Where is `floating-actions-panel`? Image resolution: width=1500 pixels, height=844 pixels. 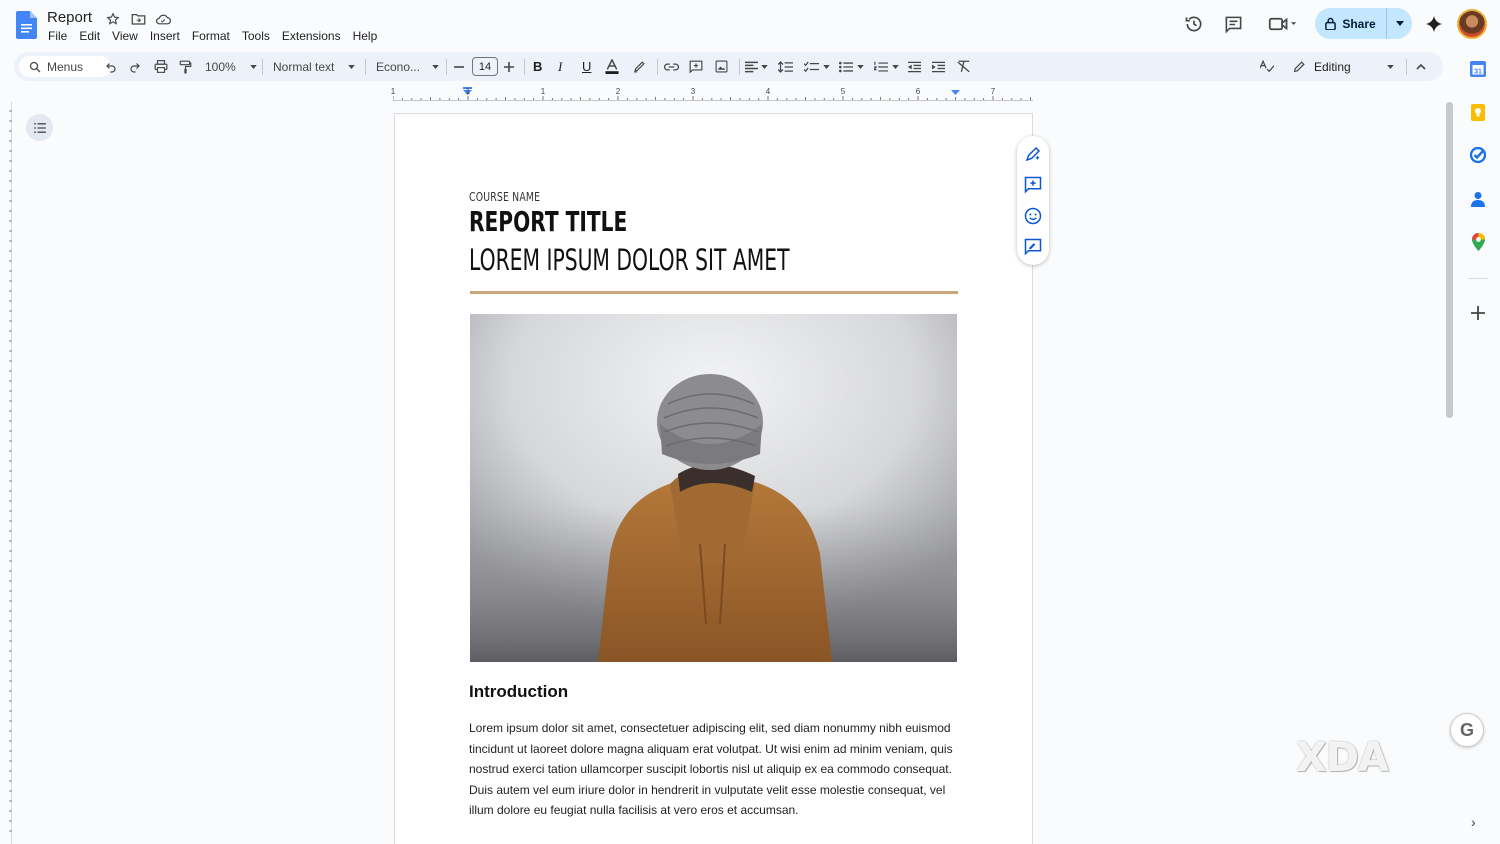 floating-actions-panel is located at coordinates (1033, 200).